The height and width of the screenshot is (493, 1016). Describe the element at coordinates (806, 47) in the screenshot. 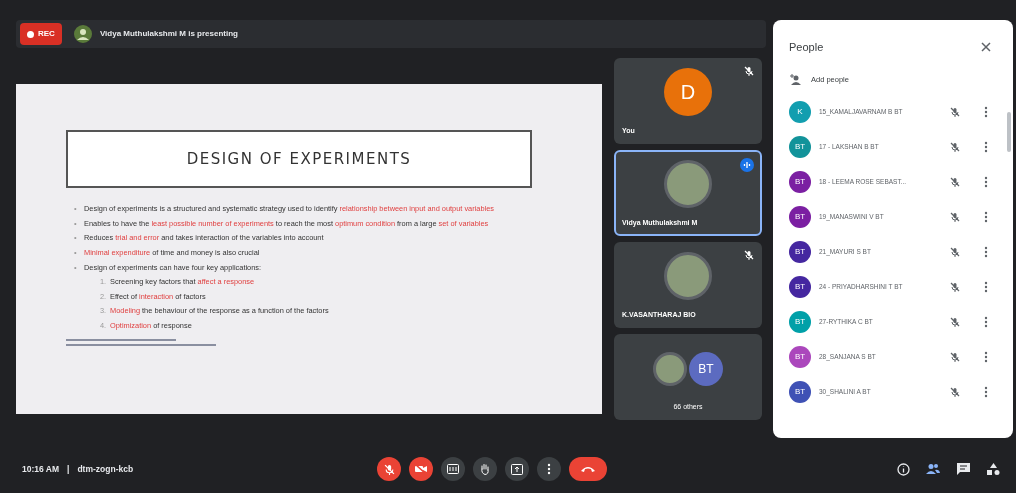

I see `panel-title: People` at that location.